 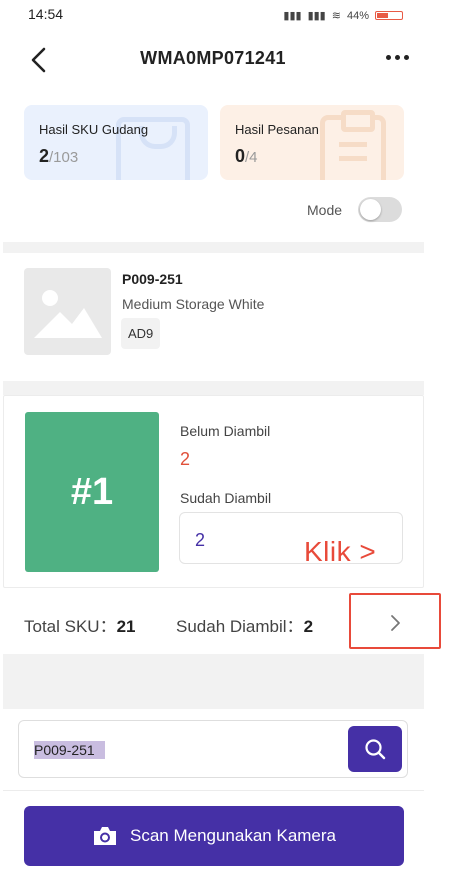 I want to click on not-picked-label: Belum Diambil, so click(x=225, y=431).